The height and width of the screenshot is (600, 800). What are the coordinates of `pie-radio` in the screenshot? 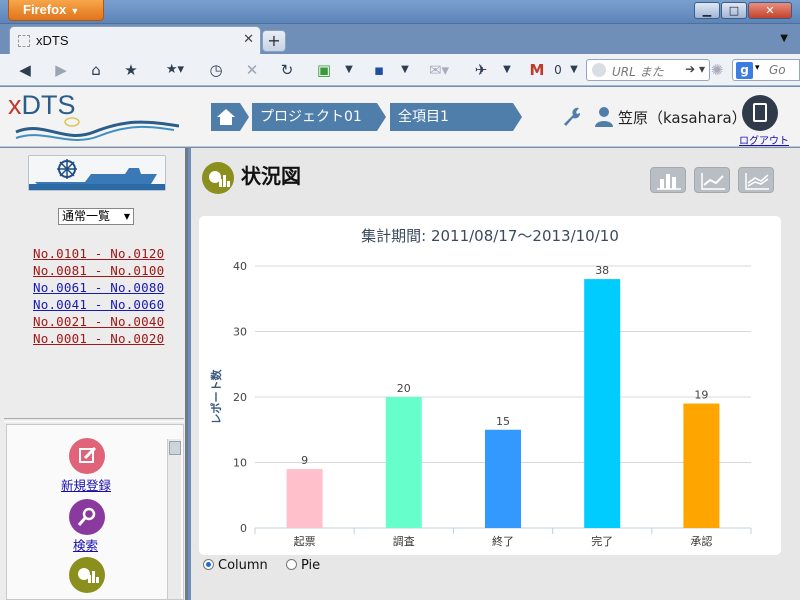 It's located at (291, 564).